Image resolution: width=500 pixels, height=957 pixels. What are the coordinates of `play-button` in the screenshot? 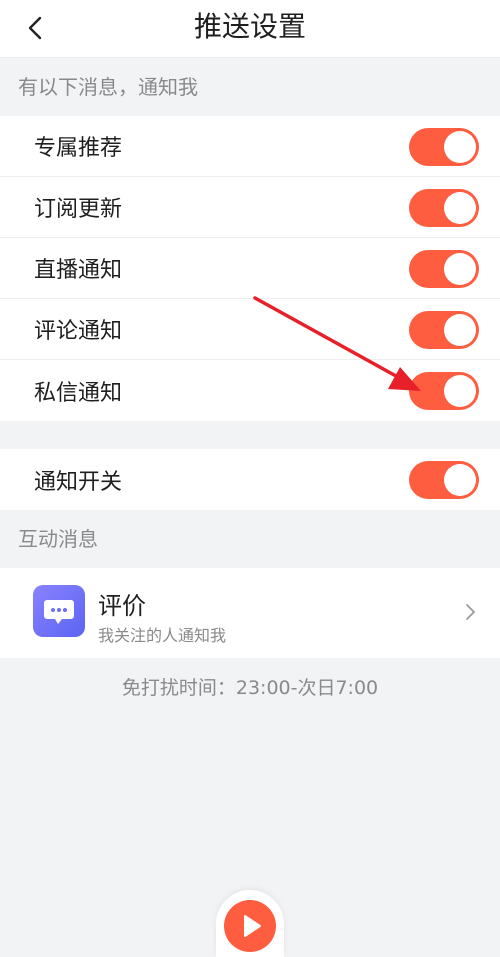 It's located at (250, 926).